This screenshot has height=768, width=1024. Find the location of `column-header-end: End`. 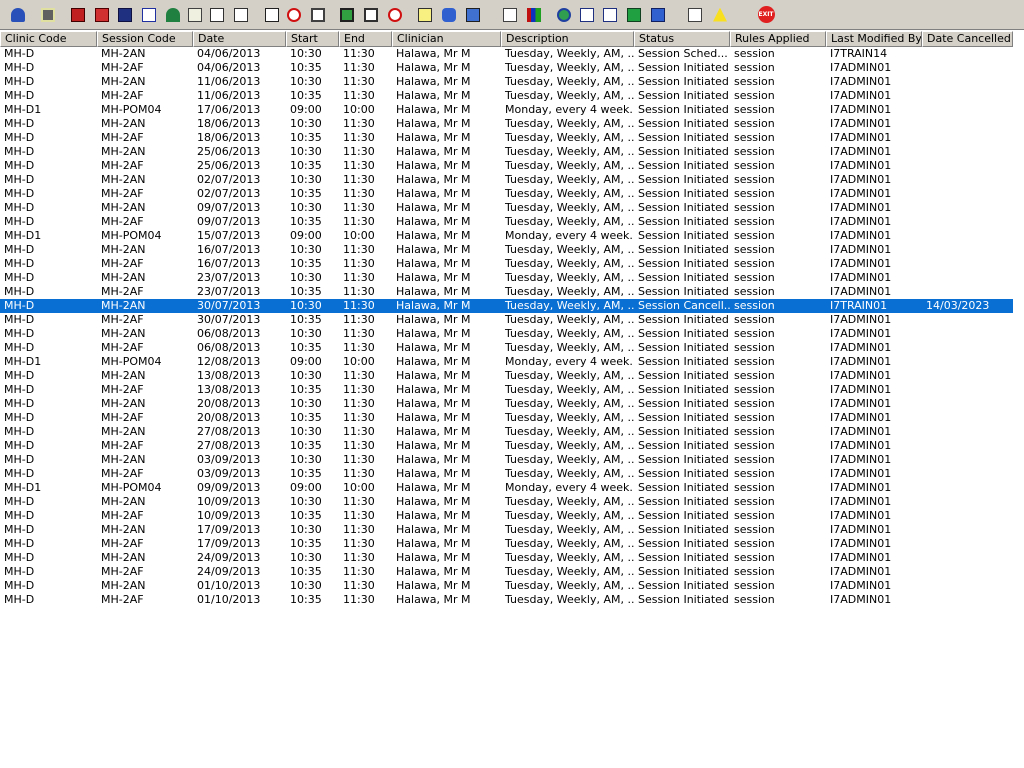

column-header-end: End is located at coordinates (365, 39).